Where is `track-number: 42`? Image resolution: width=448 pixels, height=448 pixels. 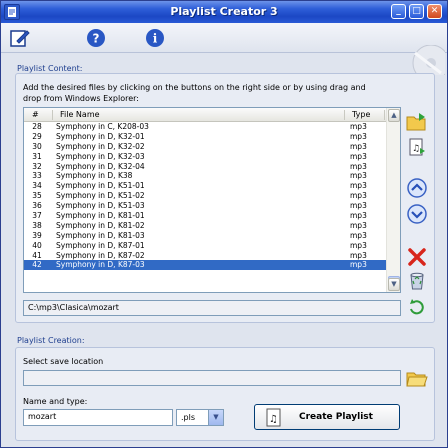
track-number: 42 is located at coordinates (37, 265).